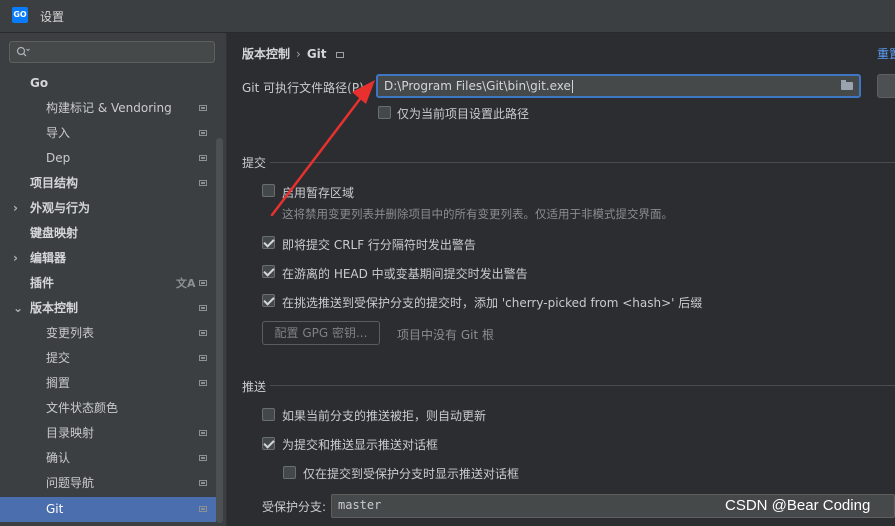  What do you see at coordinates (798, 505) in the screenshot?
I see `watermark: CSDN @Bear Coding` at bounding box center [798, 505].